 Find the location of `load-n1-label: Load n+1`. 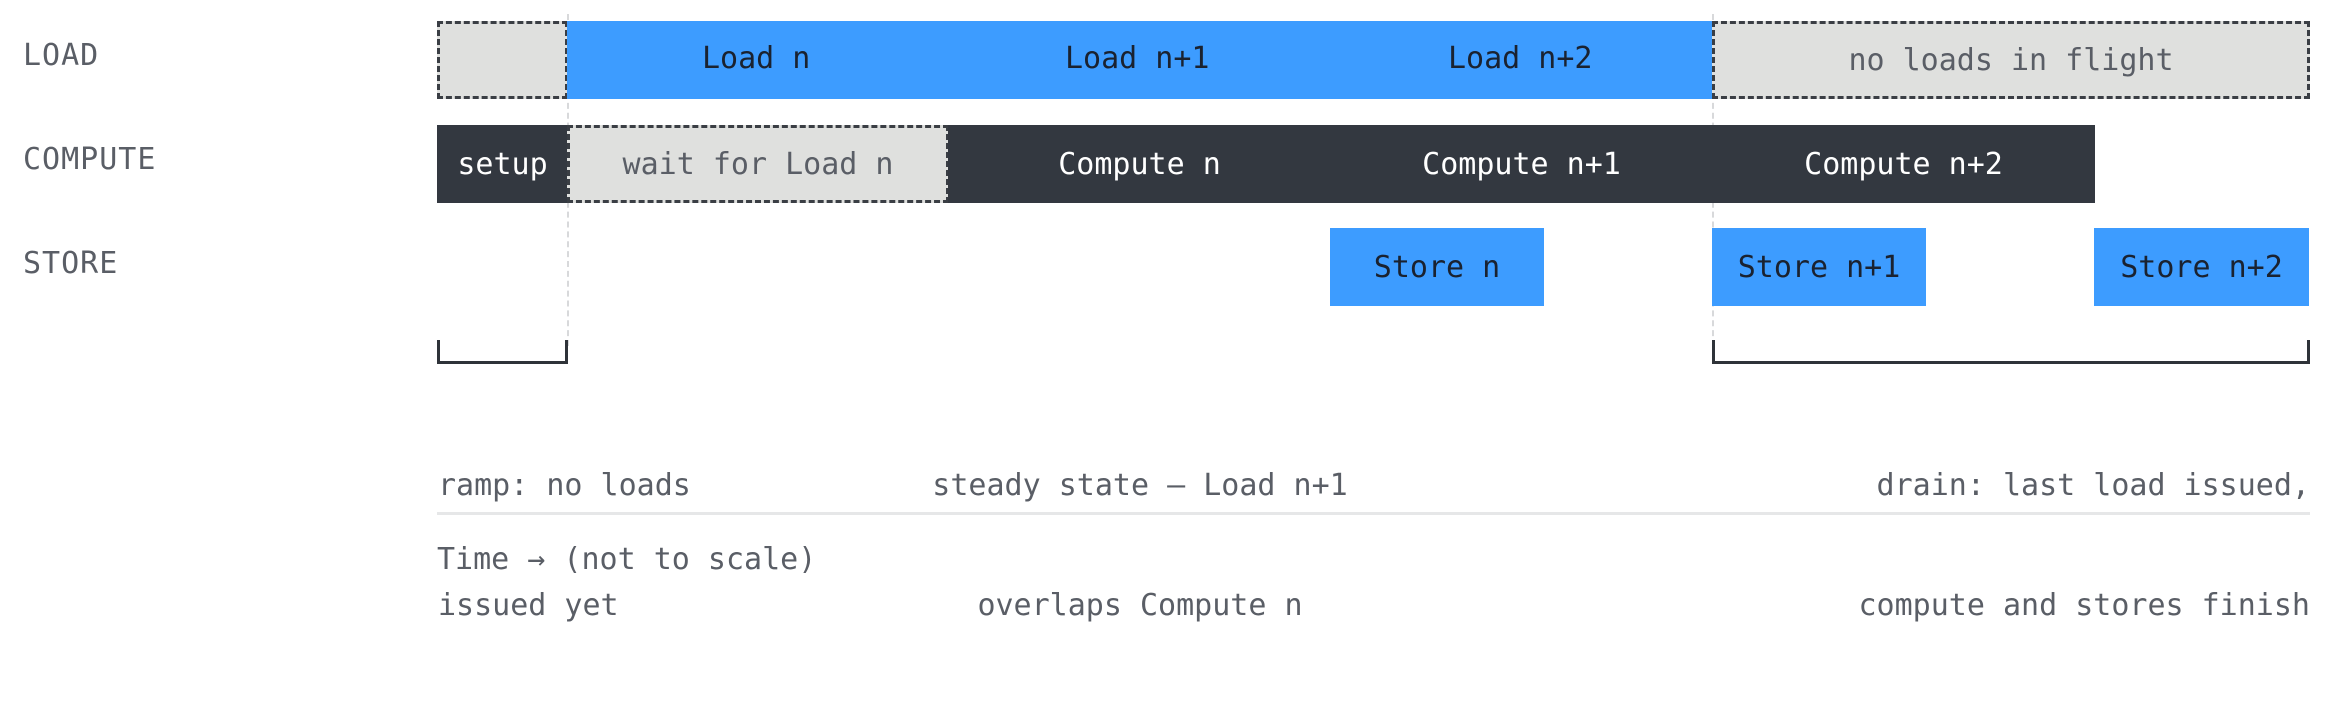

load-n1-label: Load n+1 is located at coordinates (1137, 58).